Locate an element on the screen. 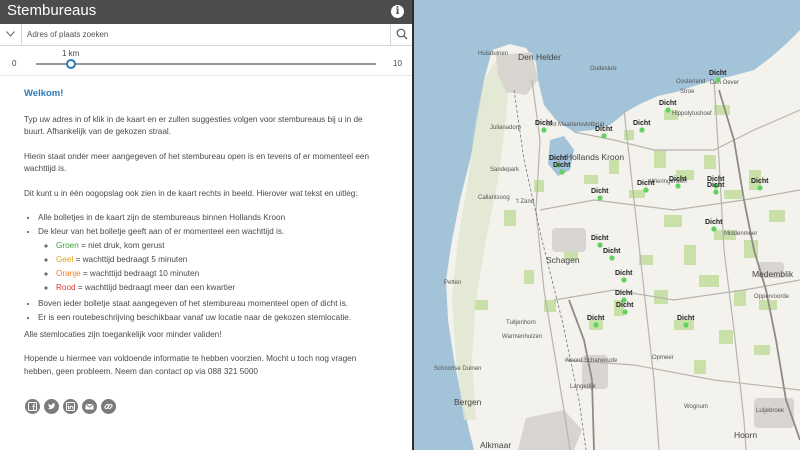 The height and width of the screenshot is (450, 800). place-label: Den Oever is located at coordinates (724, 83).